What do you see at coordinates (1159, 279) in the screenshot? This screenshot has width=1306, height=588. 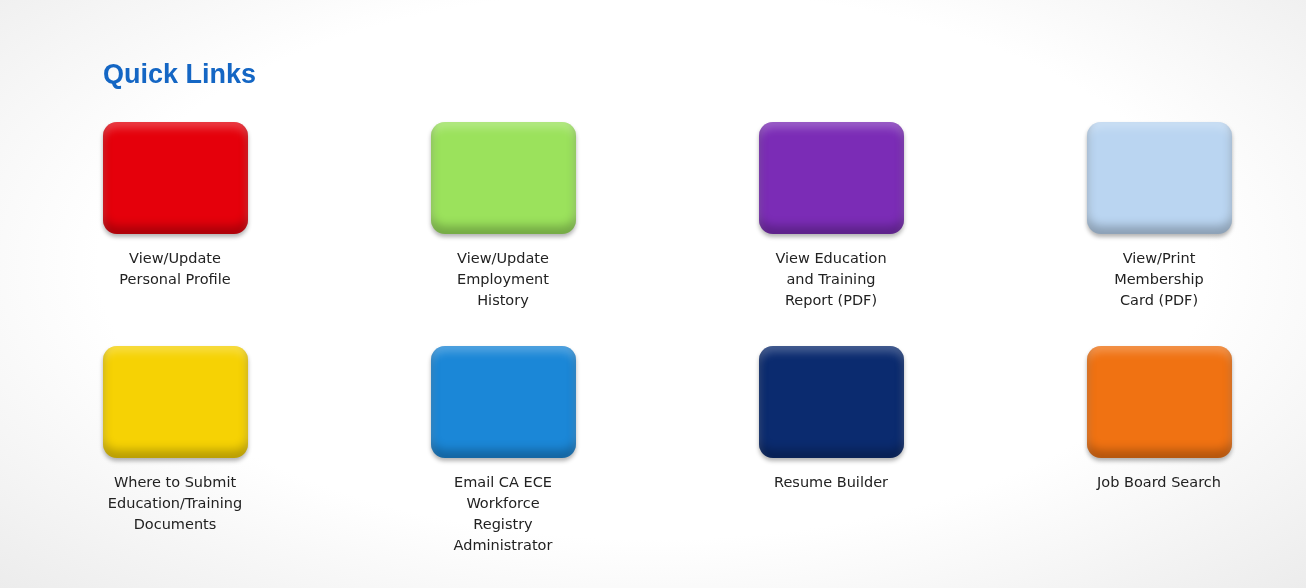 I see `link-label: View/Print Membership Card (PDF)` at bounding box center [1159, 279].